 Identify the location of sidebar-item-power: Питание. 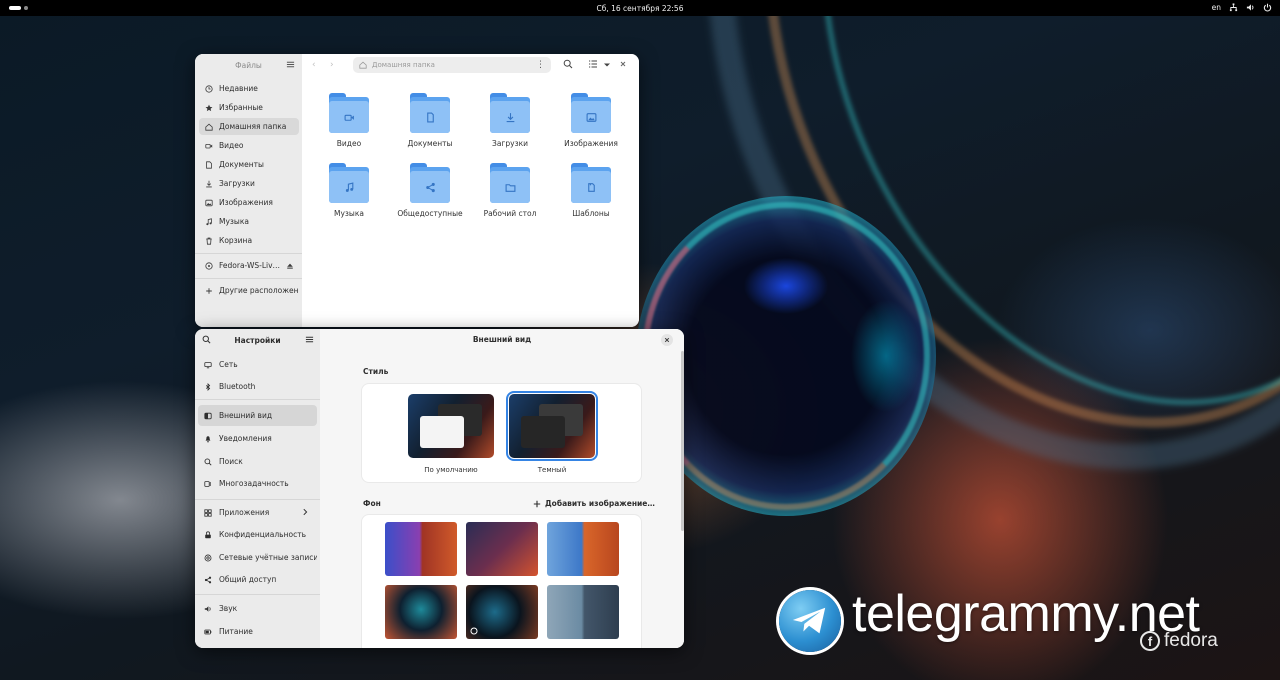
(257, 631).